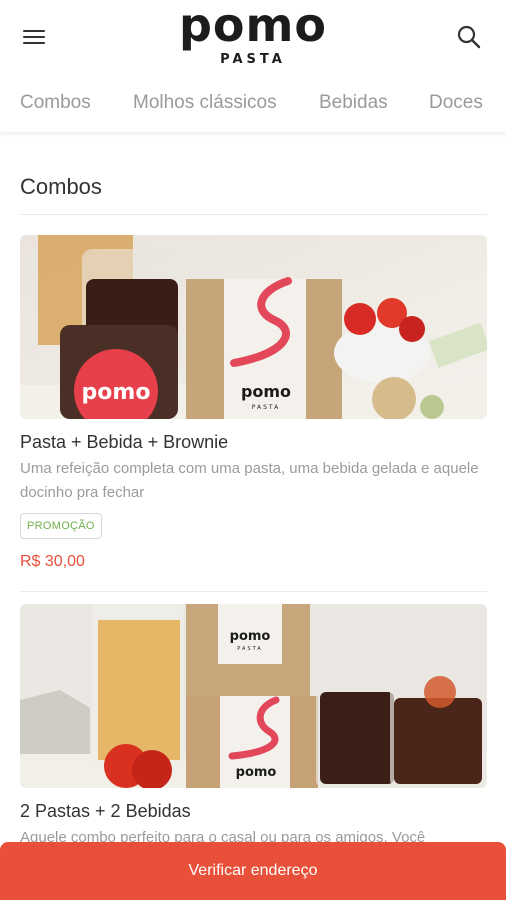 The width and height of the screenshot is (506, 900). Describe the element at coordinates (250, 636) in the screenshot. I see `box-top-logo-text: pomo` at that location.